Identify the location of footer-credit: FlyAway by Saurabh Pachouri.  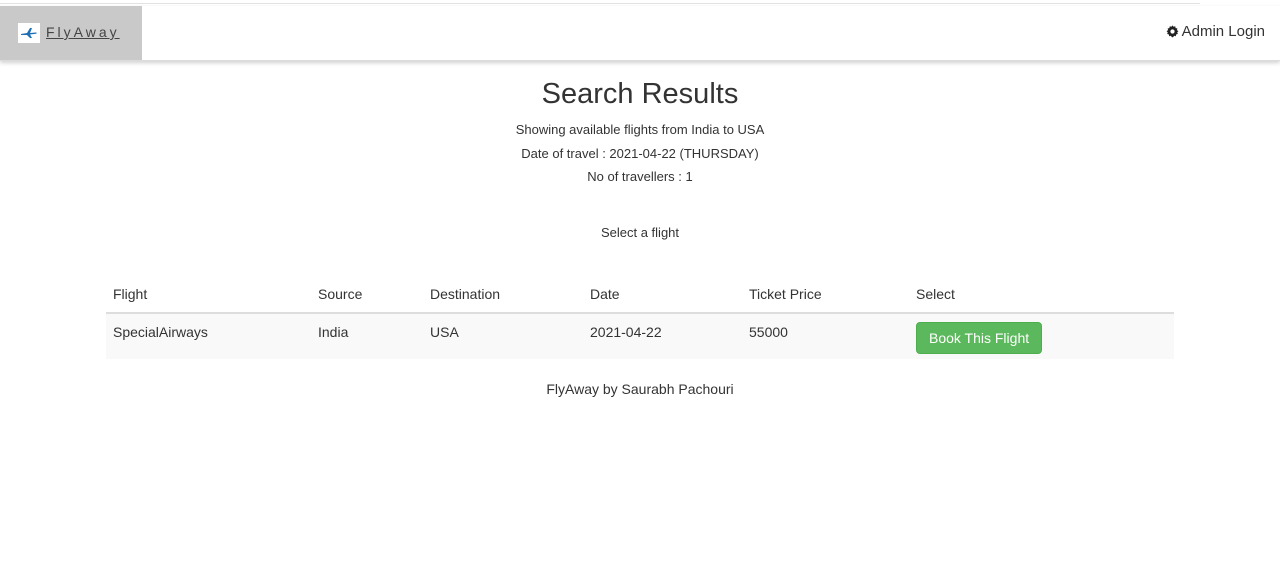
(640, 389).